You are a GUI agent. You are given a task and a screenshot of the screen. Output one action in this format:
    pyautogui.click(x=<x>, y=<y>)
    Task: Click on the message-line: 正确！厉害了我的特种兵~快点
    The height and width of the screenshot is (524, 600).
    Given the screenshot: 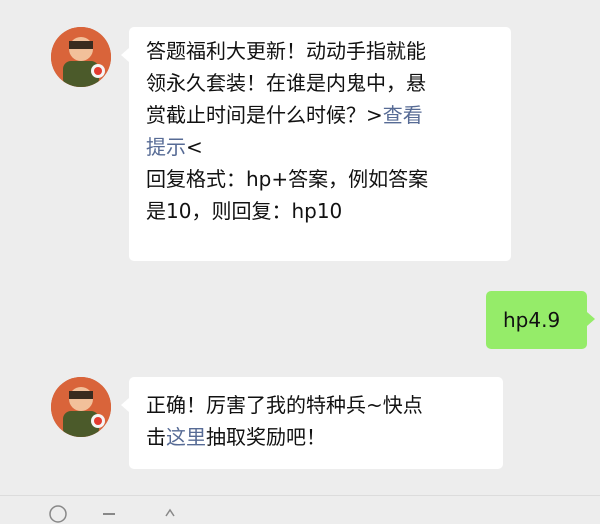 What is the action you would take?
    pyautogui.click(x=284, y=405)
    